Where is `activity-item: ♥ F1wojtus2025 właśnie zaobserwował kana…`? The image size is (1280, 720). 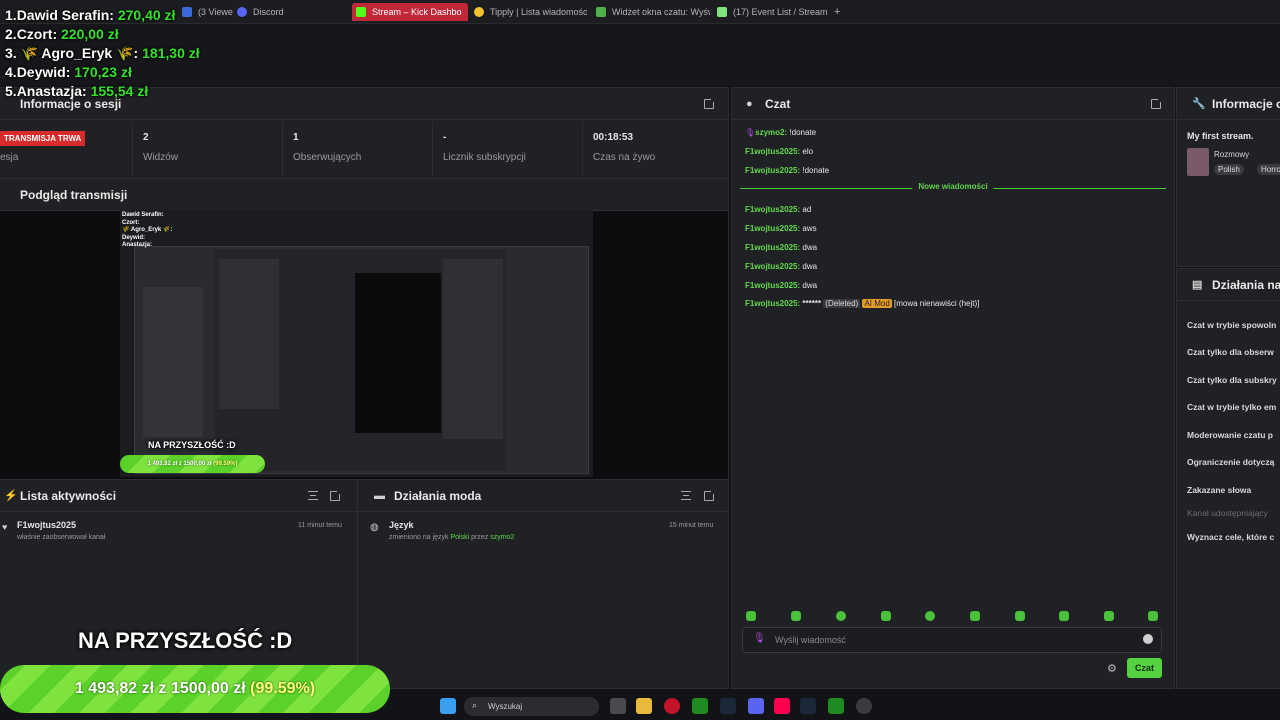 activity-item: ♥ F1wojtus2025 właśnie zaobserwował kana… is located at coordinates (172, 530).